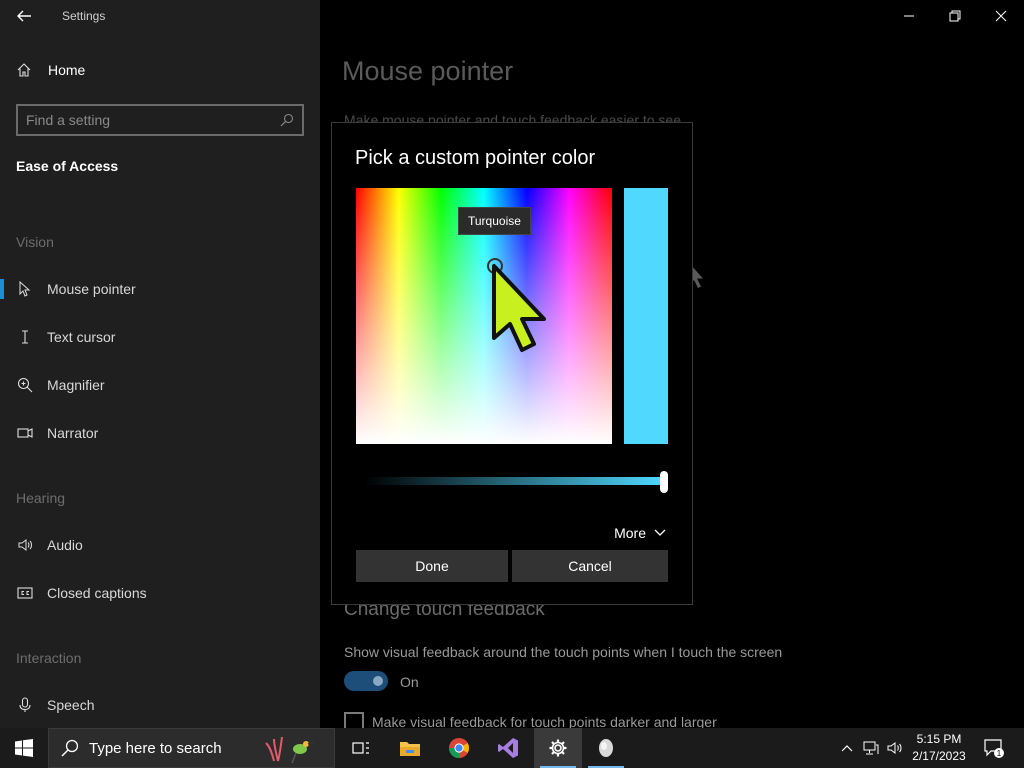 The image size is (1024, 768). Describe the element at coordinates (160, 705) in the screenshot. I see `sidebar-item-speech: Speech` at that location.